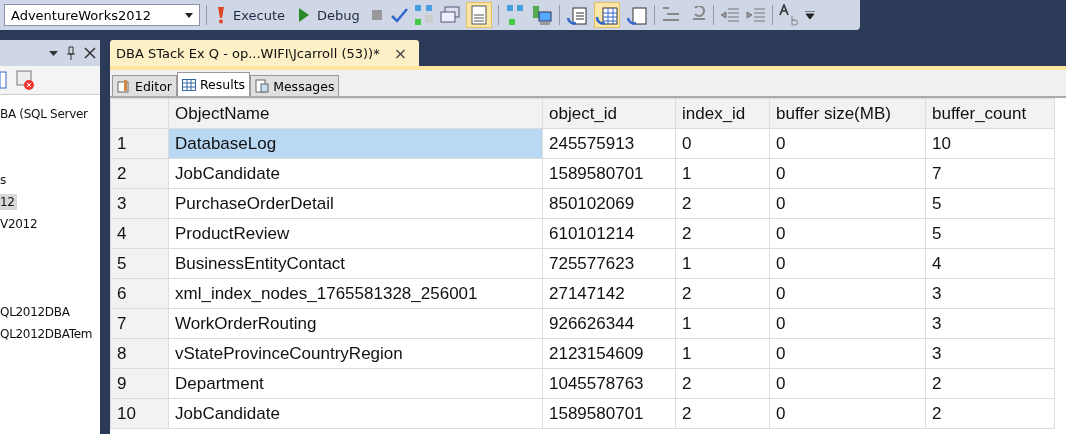  What do you see at coordinates (251, 15) in the screenshot?
I see `execute-button: Execute` at bounding box center [251, 15].